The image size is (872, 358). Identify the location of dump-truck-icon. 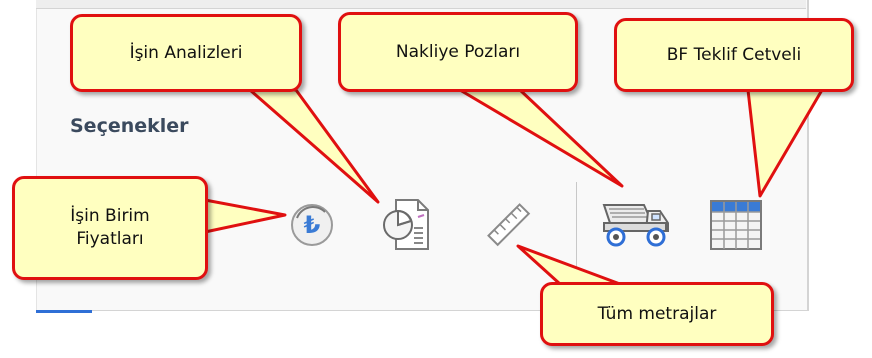
(635, 225).